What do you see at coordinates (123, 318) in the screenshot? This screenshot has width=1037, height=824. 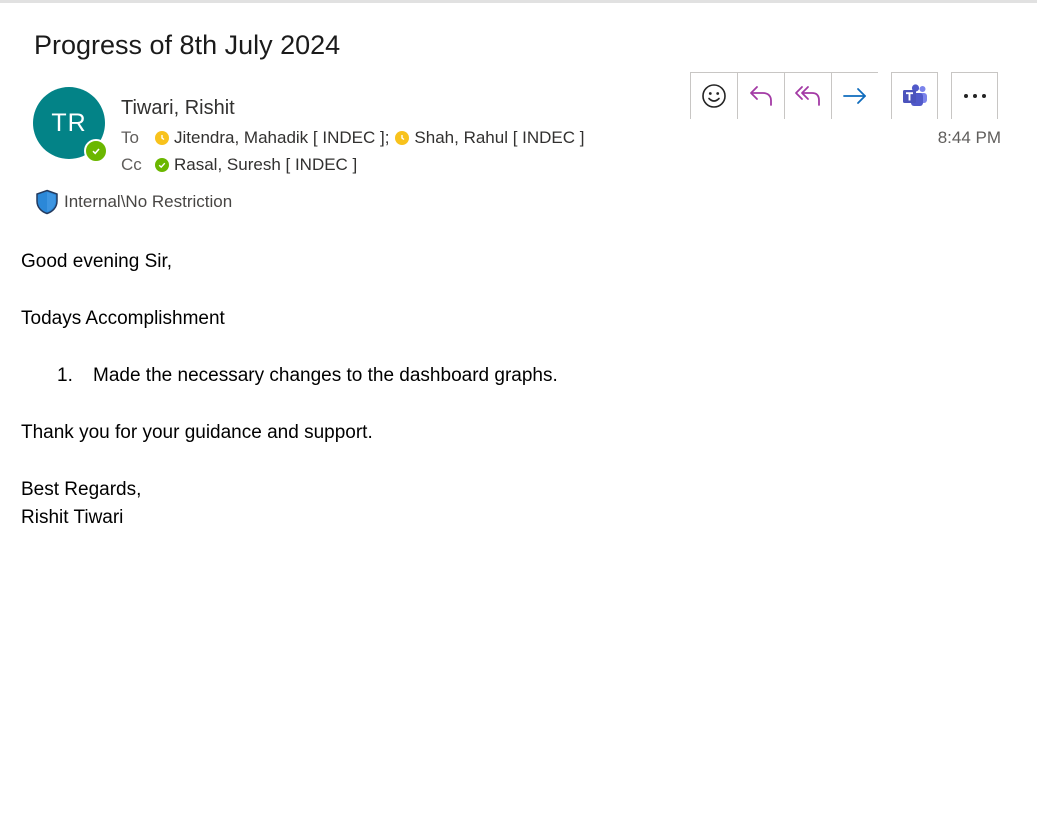 I see `accomplishment-heading: Todays Accomplishment` at bounding box center [123, 318].